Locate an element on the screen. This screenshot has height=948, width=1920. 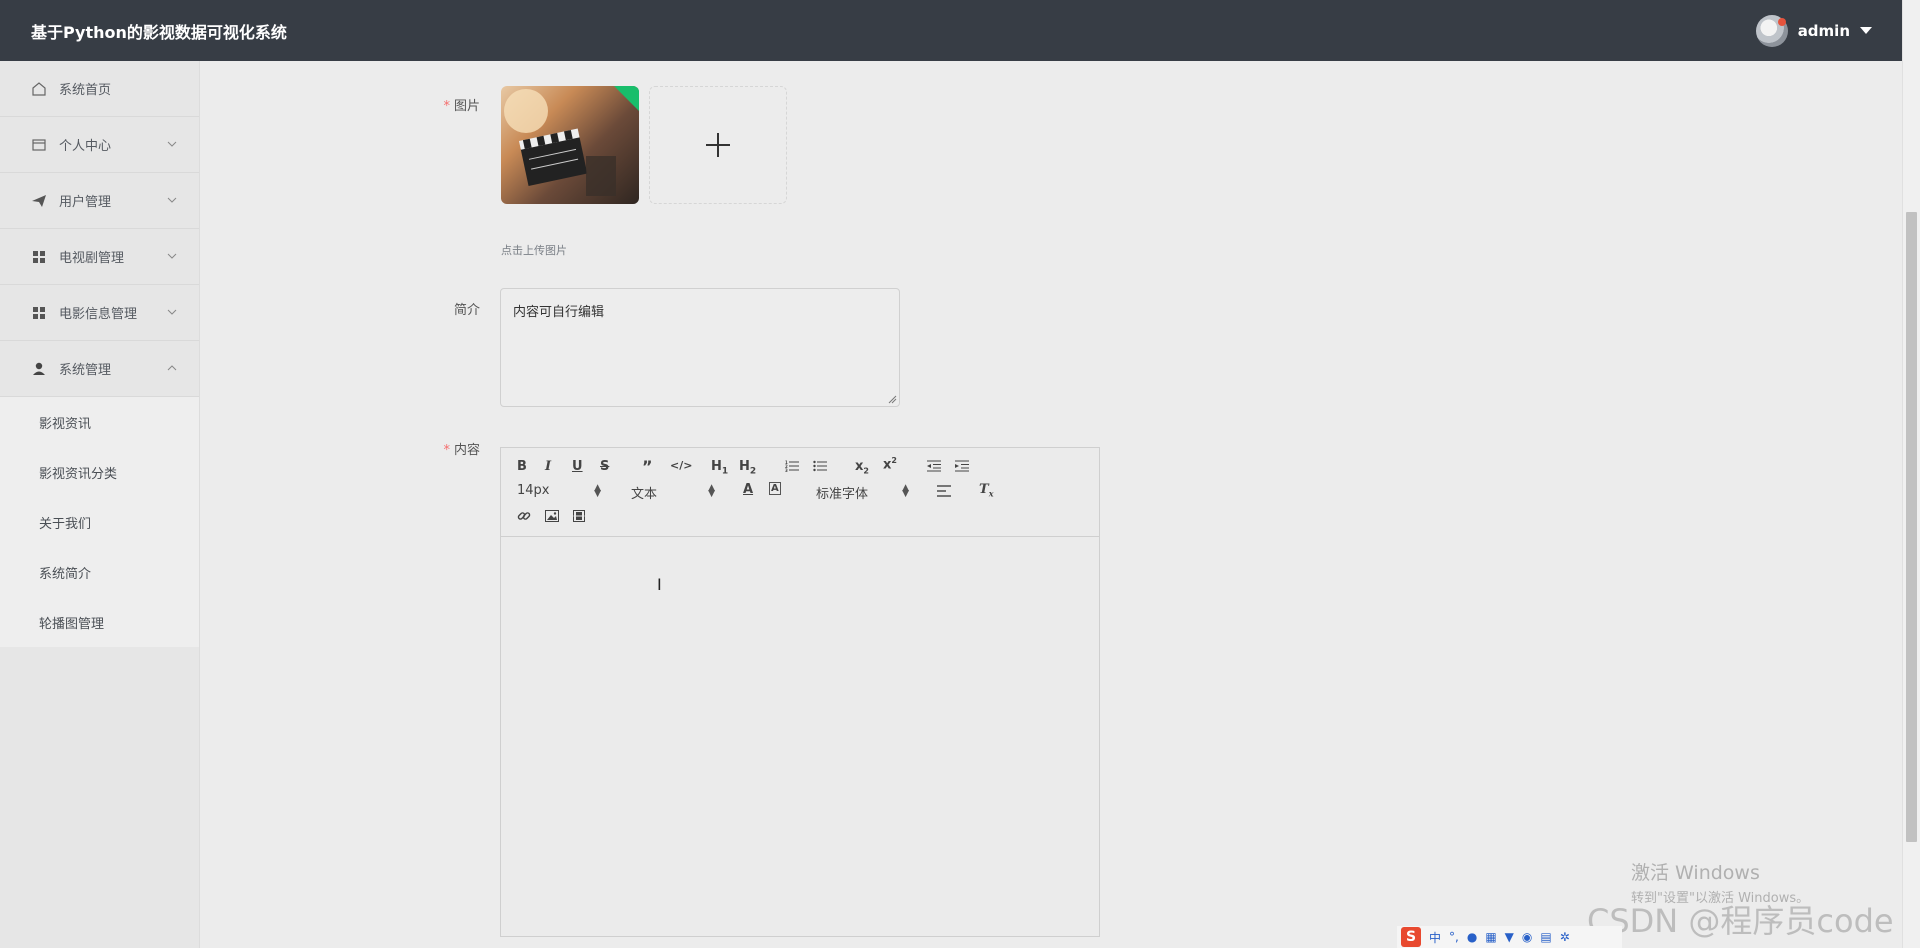
settings-icon: ✲ is located at coordinates (1565, 937).